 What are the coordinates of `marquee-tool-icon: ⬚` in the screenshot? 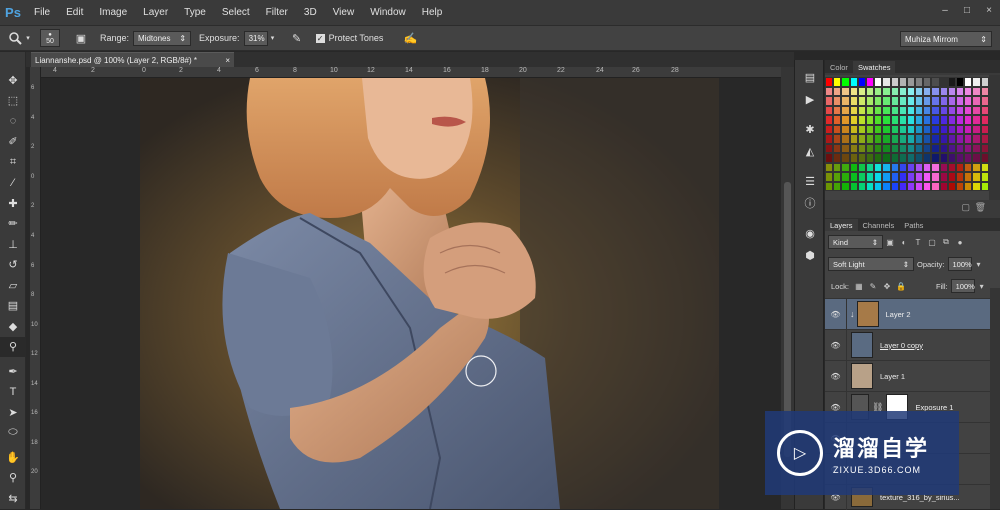 It's located at (13, 101).